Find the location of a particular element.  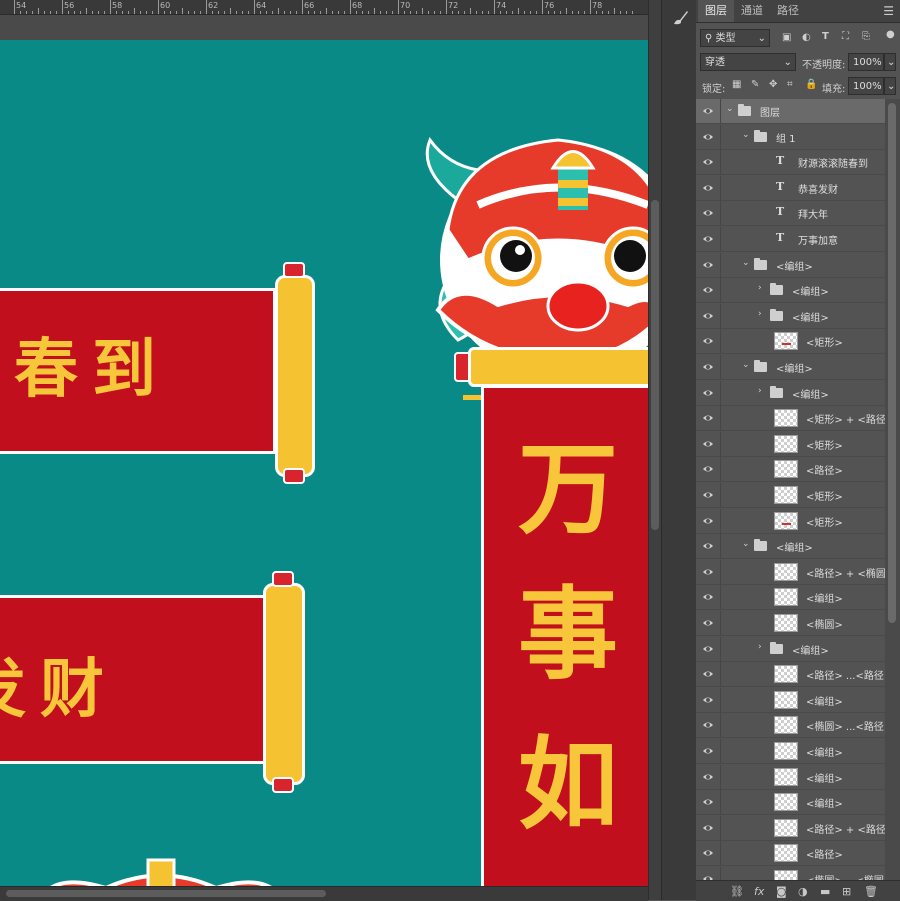

new-layer-icon: ⊞ is located at coordinates (846, 891).